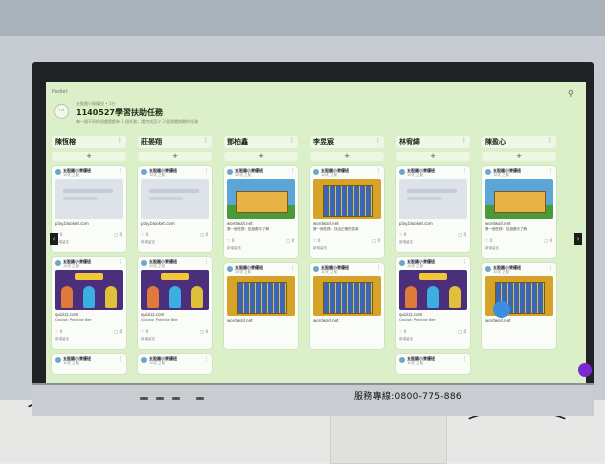 The height and width of the screenshot is (464, 605). I want to click on scroll-right-icon: ›, so click(578, 239).